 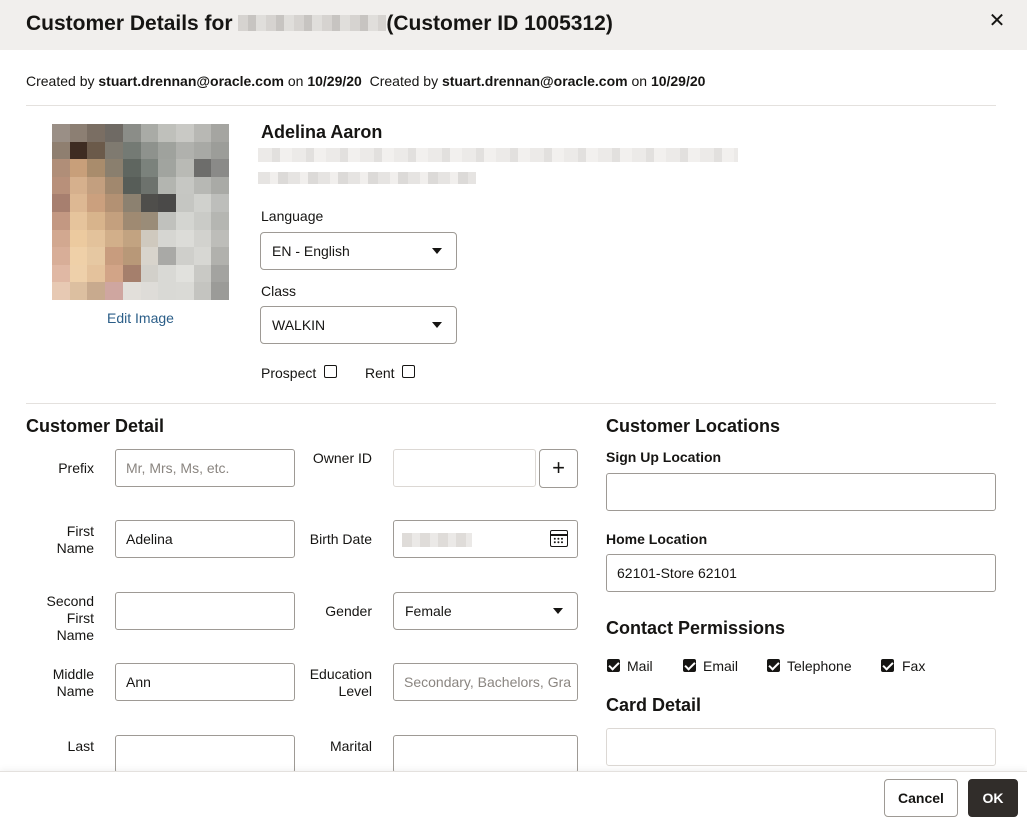 What do you see at coordinates (887, 665) in the screenshot?
I see `fax-checkbox` at bounding box center [887, 665].